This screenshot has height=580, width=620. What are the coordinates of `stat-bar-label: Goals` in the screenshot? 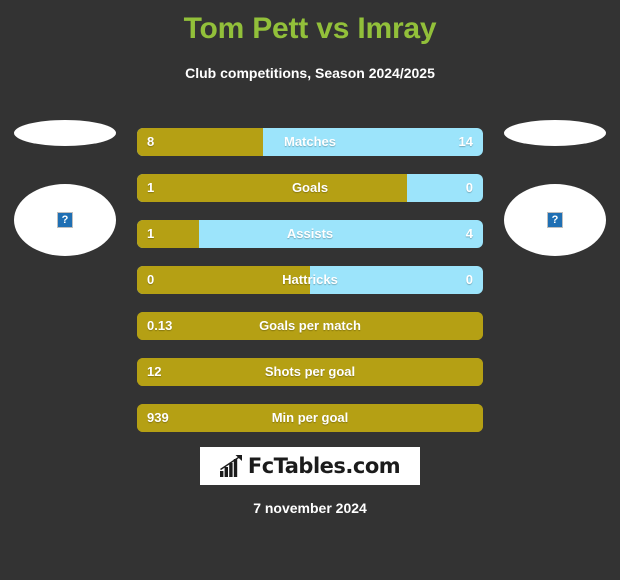 It's located at (310, 187).